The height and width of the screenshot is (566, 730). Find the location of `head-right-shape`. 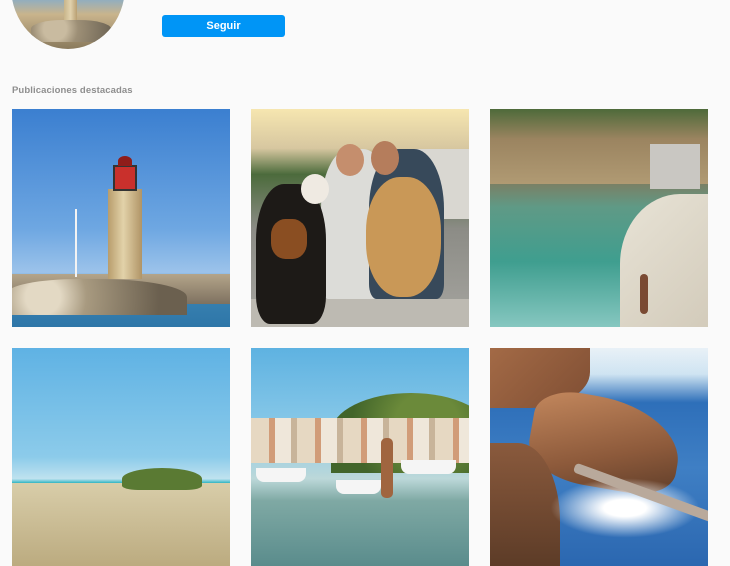

head-right-shape is located at coordinates (385, 158).